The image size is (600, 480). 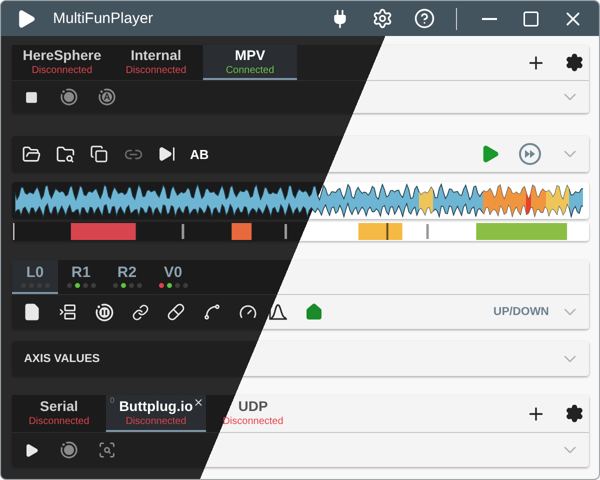 I want to click on fast-forward-icon, so click(x=530, y=154).